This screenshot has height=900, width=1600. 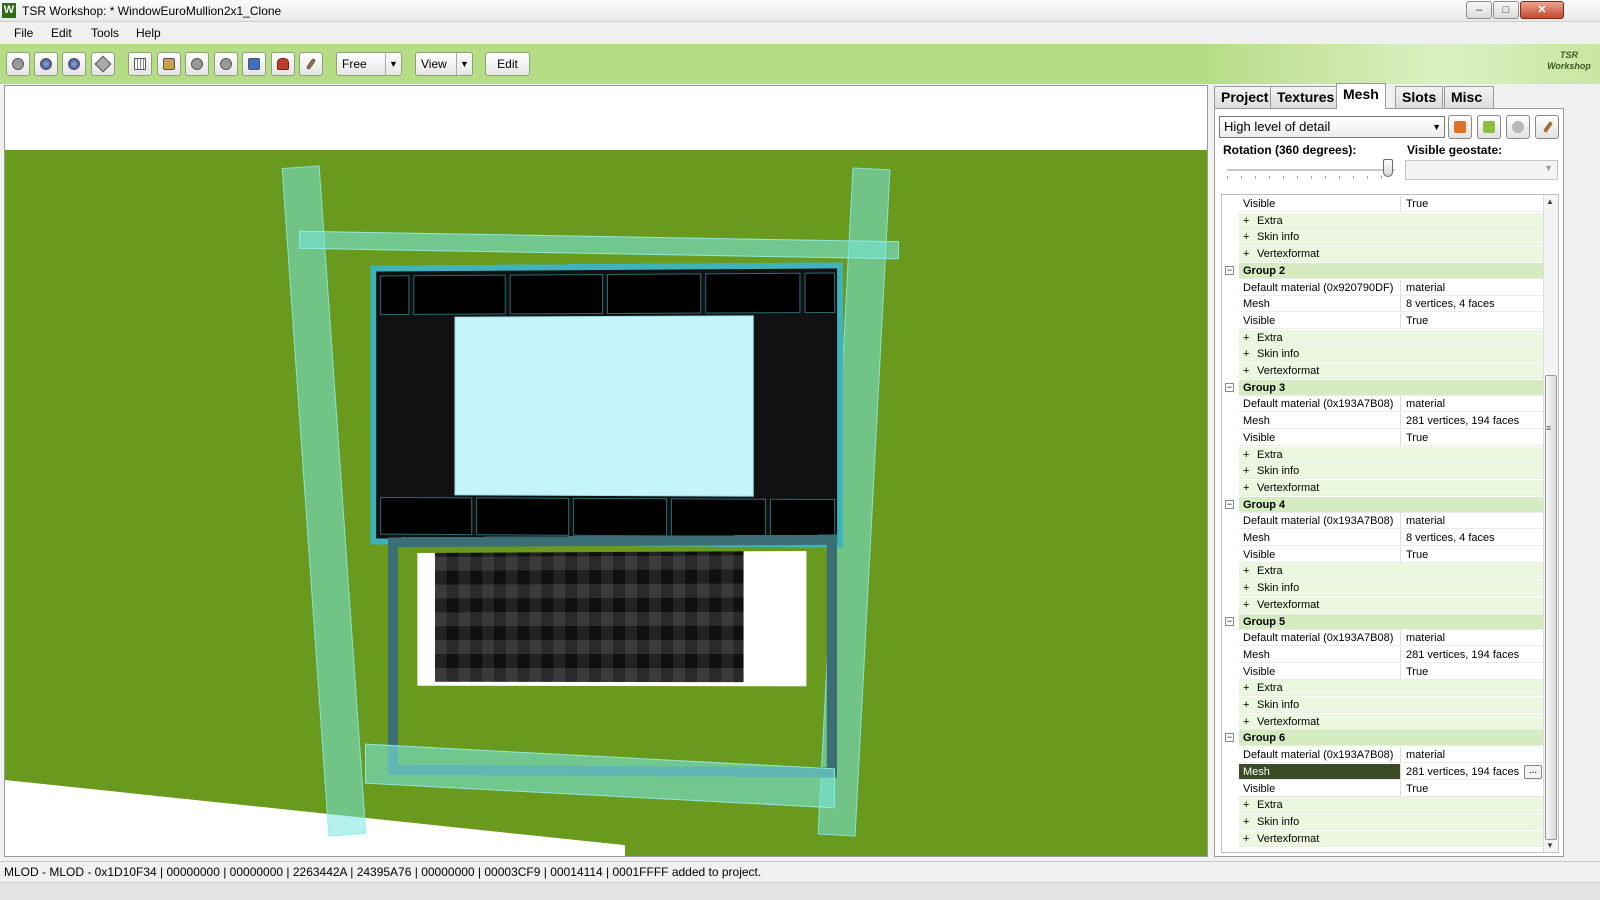 I want to click on property-row: Default material (0x920790DF) material, so click(x=1383, y=288).